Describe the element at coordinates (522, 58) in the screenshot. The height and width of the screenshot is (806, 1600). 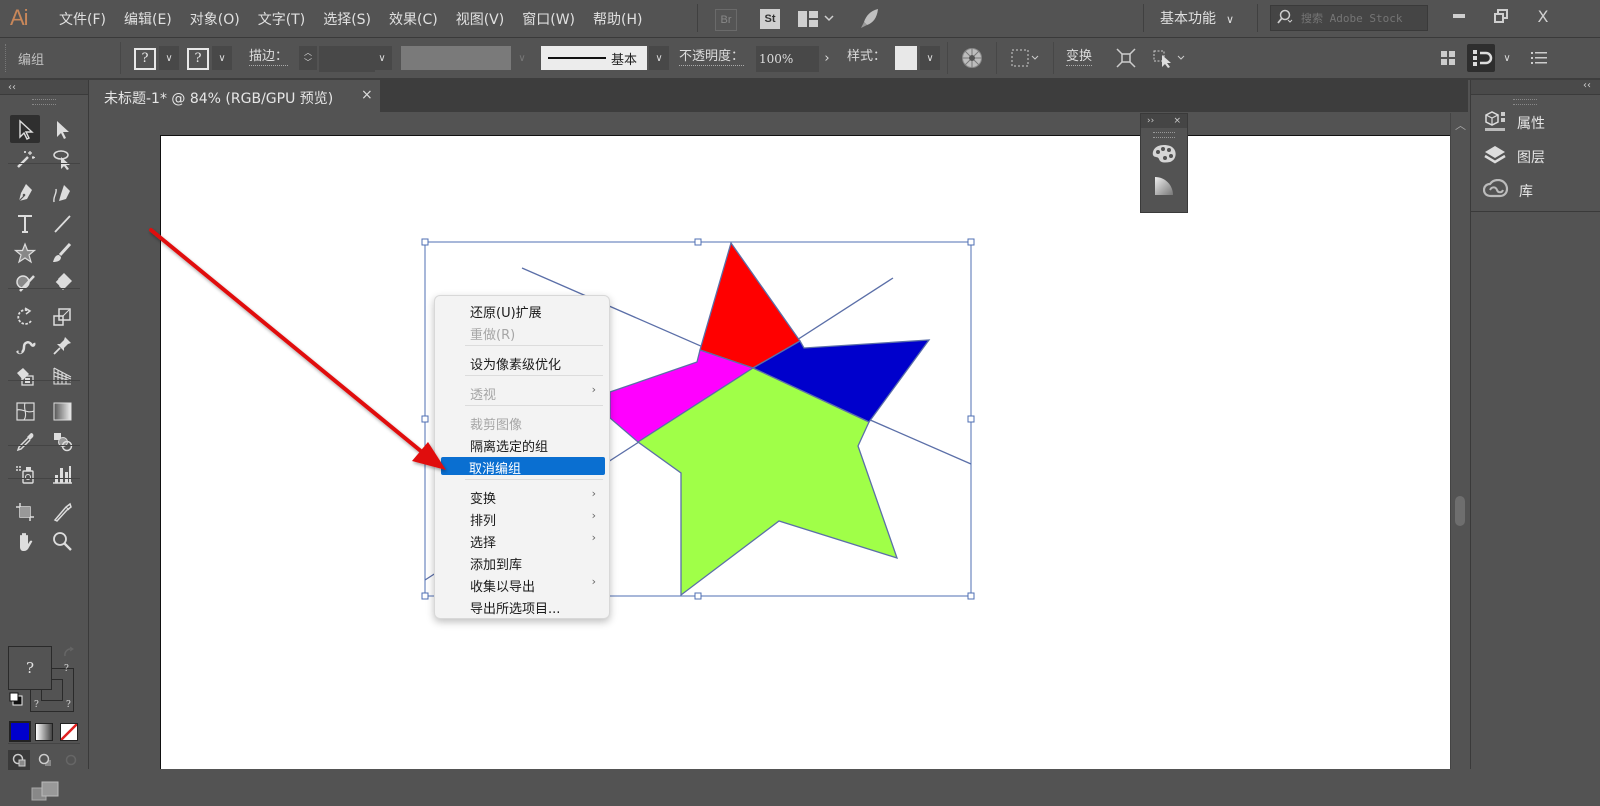
I see `variable-width-dropdown: ∨` at that location.